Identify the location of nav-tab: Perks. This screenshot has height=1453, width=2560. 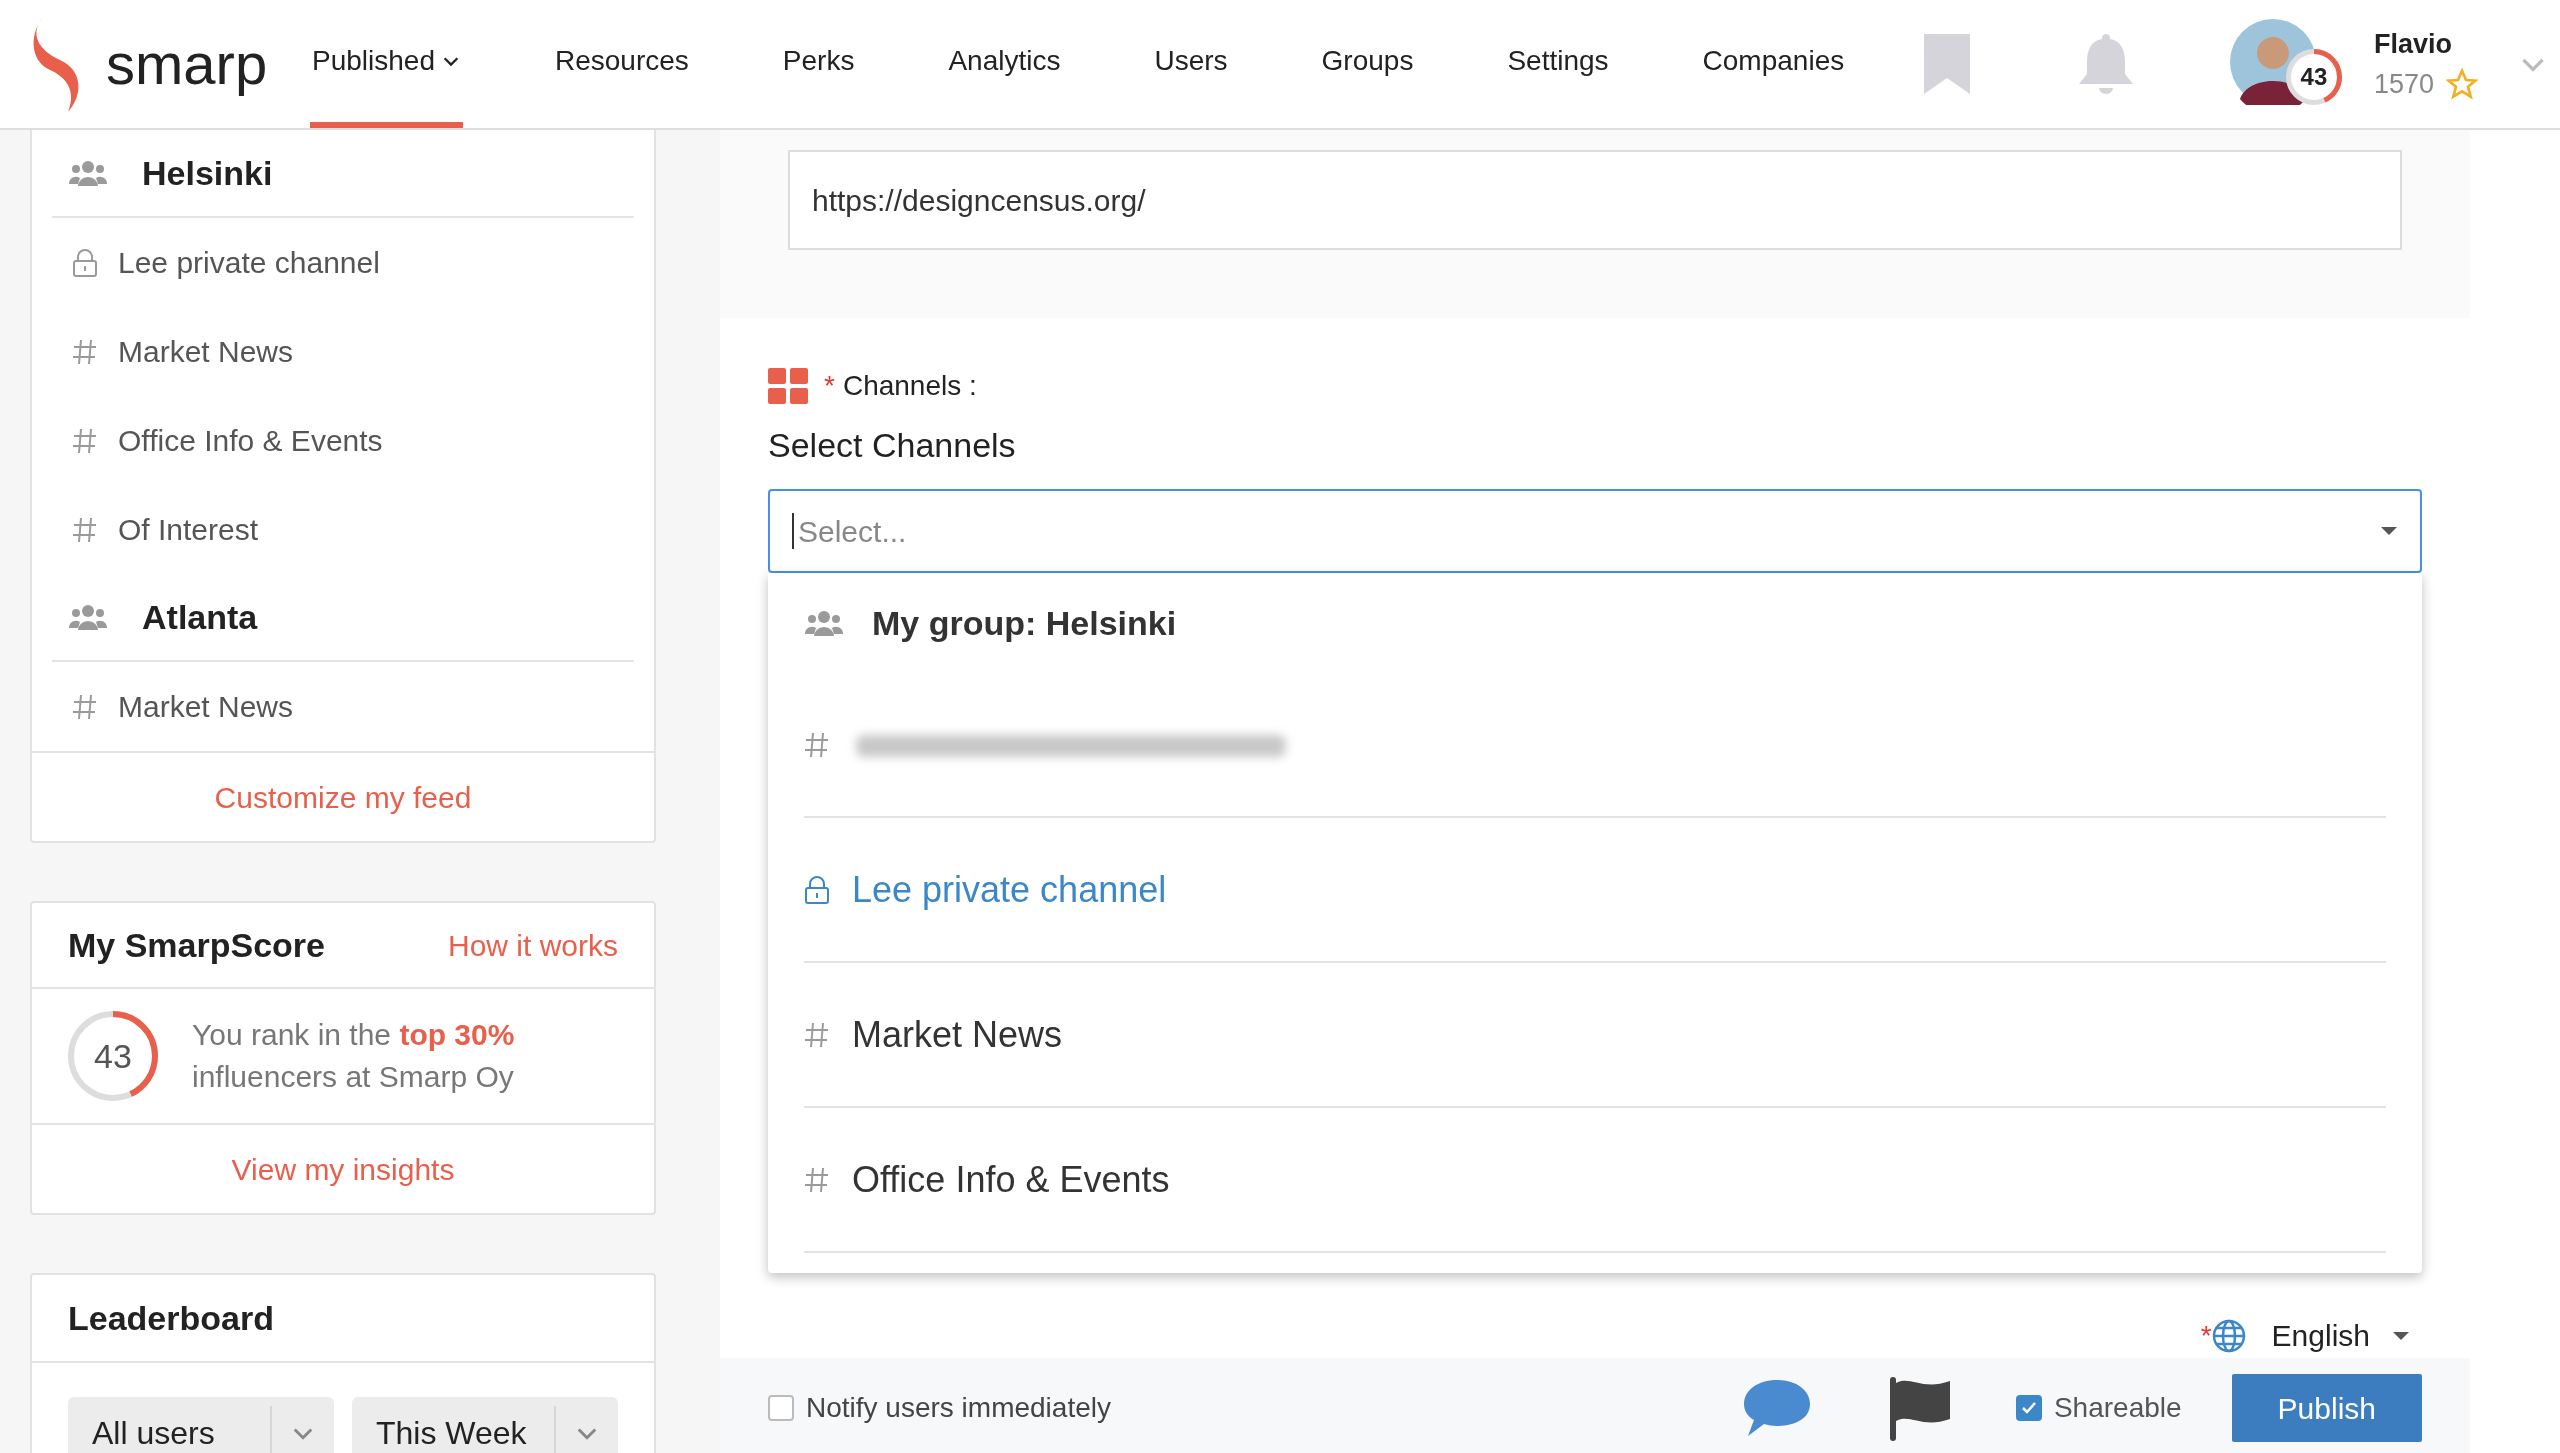
(818, 64).